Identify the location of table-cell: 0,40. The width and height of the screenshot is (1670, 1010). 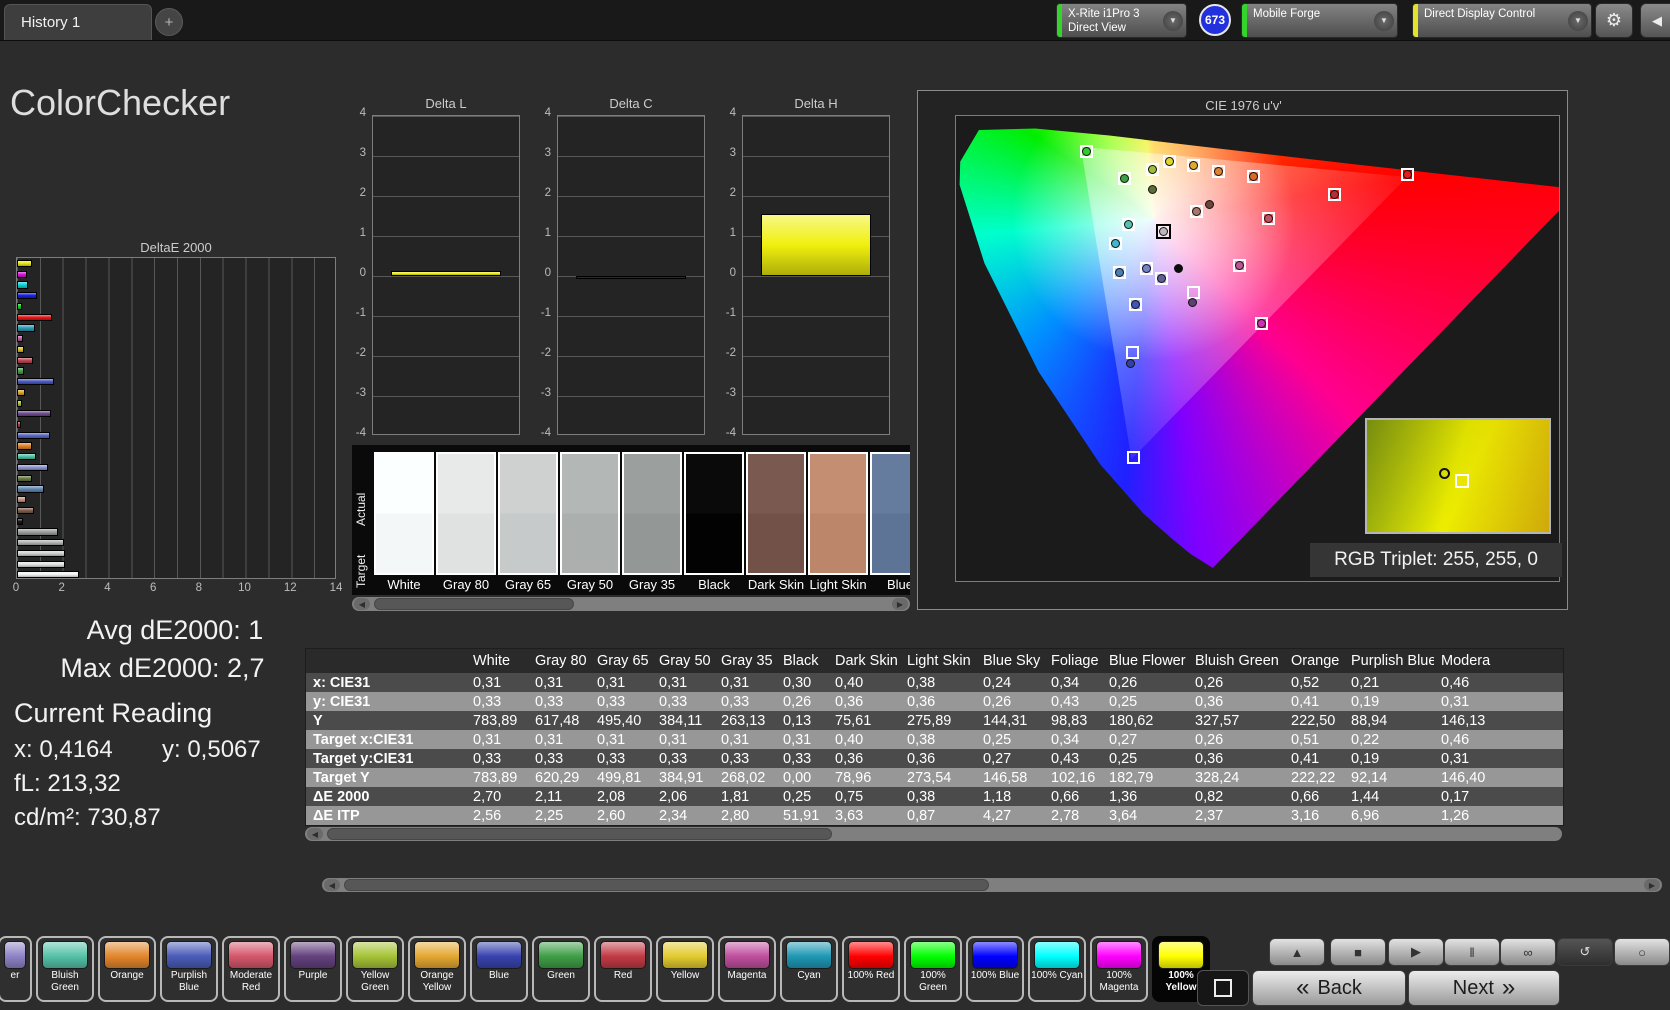
(849, 682).